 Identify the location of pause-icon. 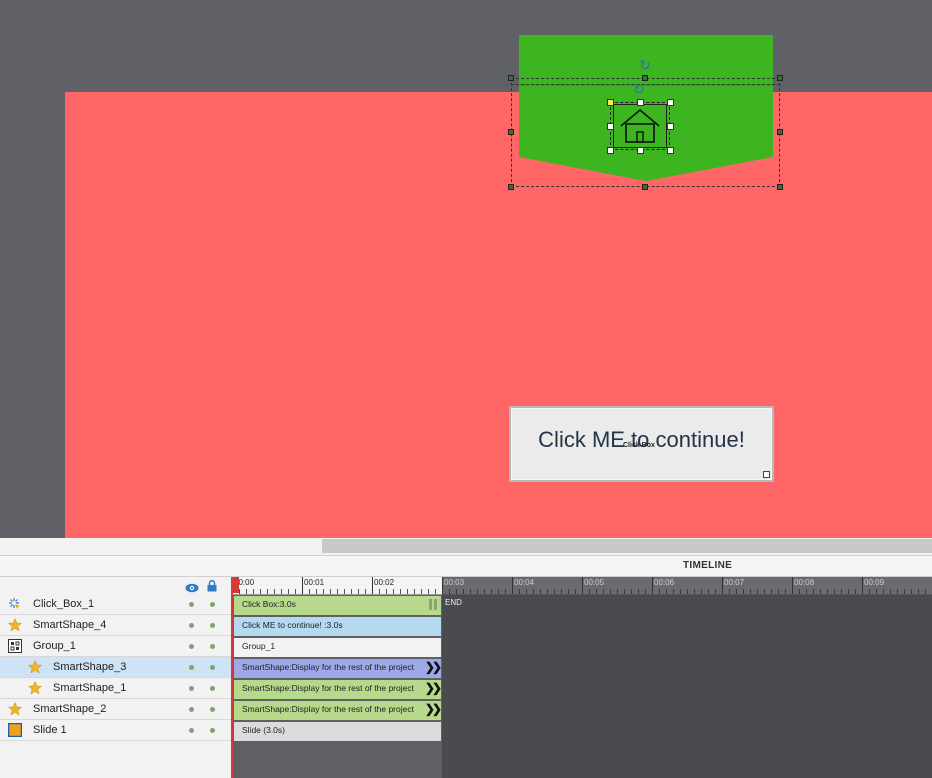
(433, 604).